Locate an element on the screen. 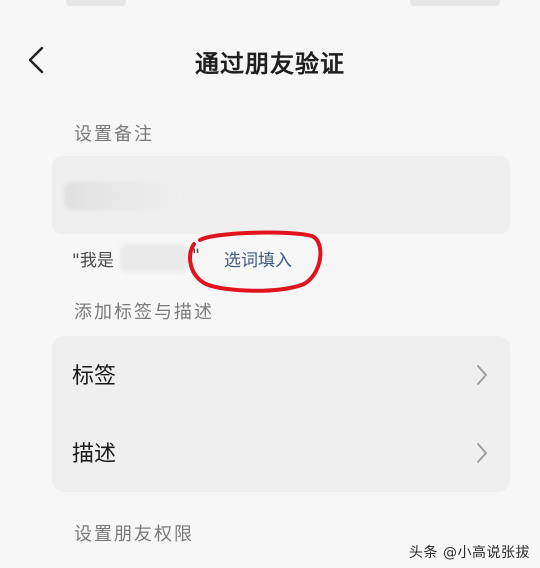 The width and height of the screenshot is (540, 568). status-time-blur is located at coordinates (96, 3).